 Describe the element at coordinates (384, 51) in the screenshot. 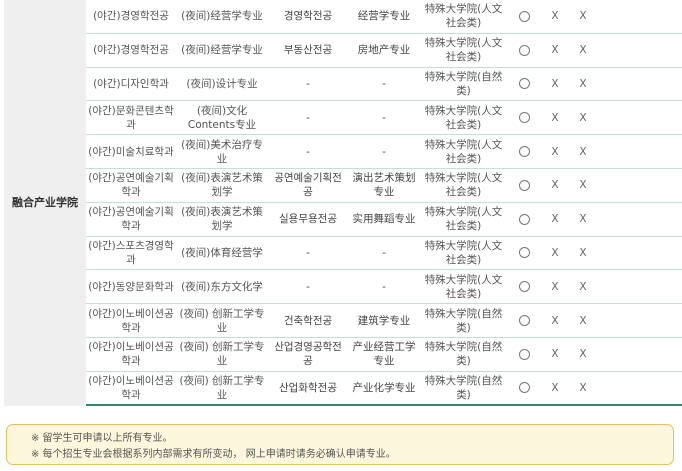

I see `chinese-major-cell: 房地产专业` at that location.